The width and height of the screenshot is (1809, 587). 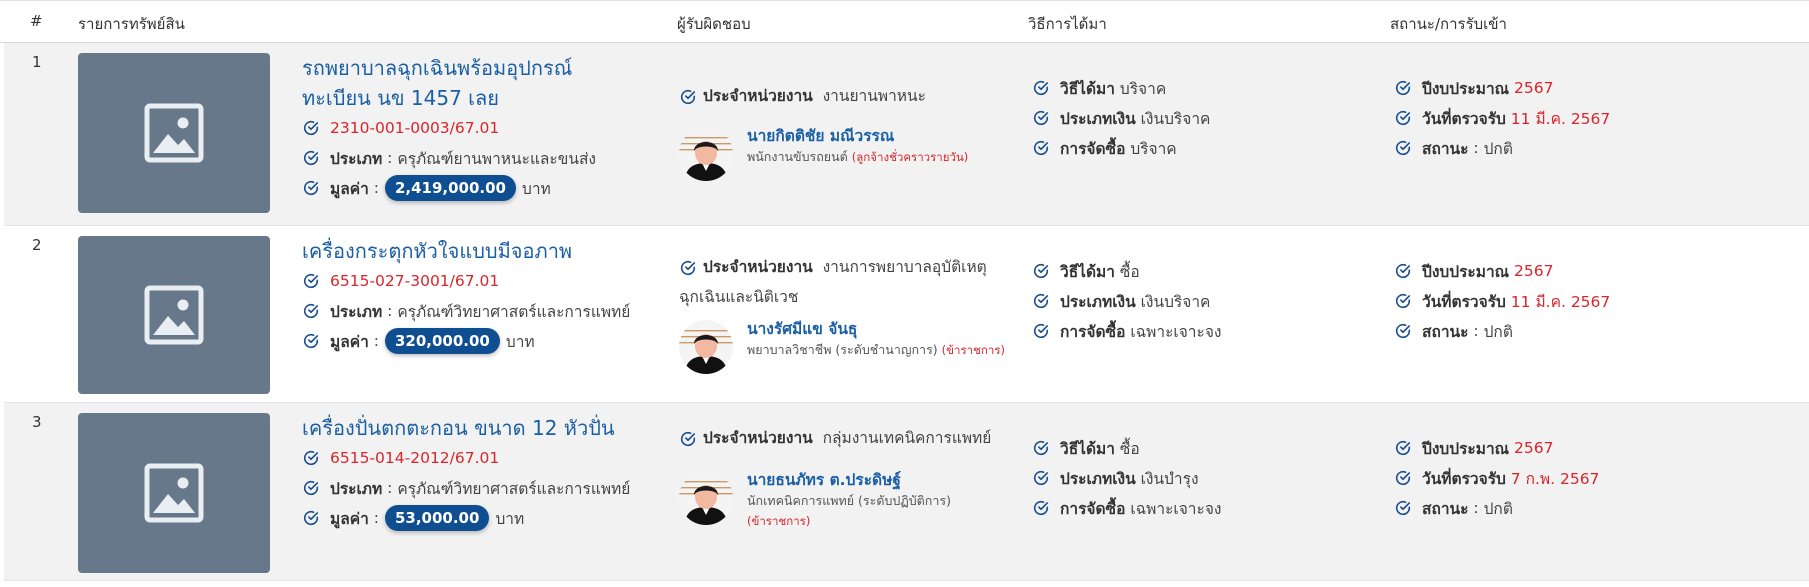 What do you see at coordinates (874, 96) in the screenshot?
I see `unit-value: งานยานพาหนะ` at bounding box center [874, 96].